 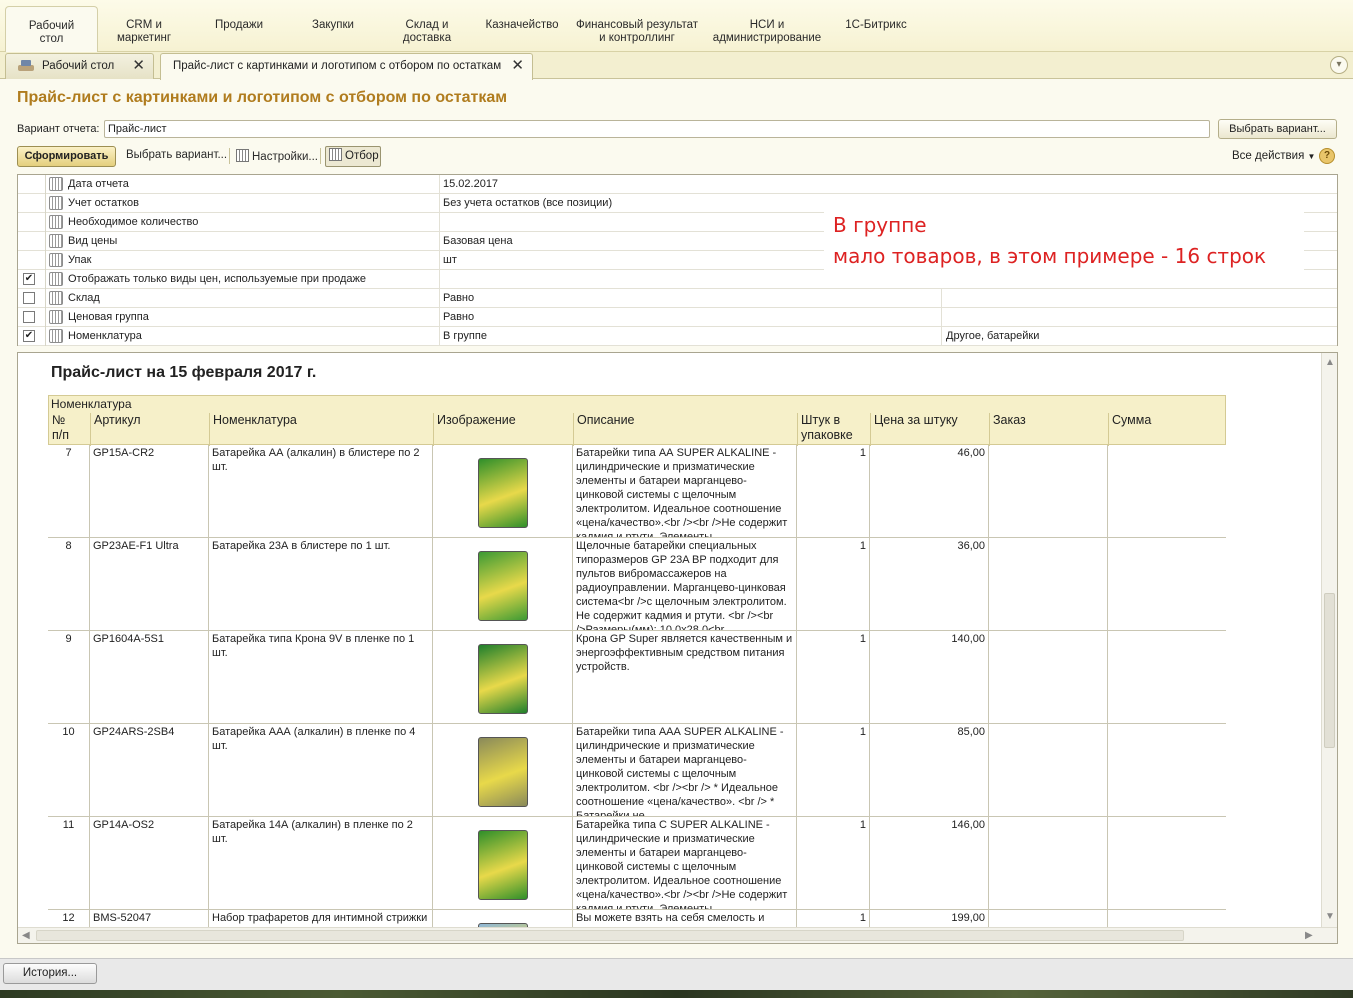 What do you see at coordinates (1339, 65) in the screenshot?
I see `chevron-down-icon: ▾` at bounding box center [1339, 65].